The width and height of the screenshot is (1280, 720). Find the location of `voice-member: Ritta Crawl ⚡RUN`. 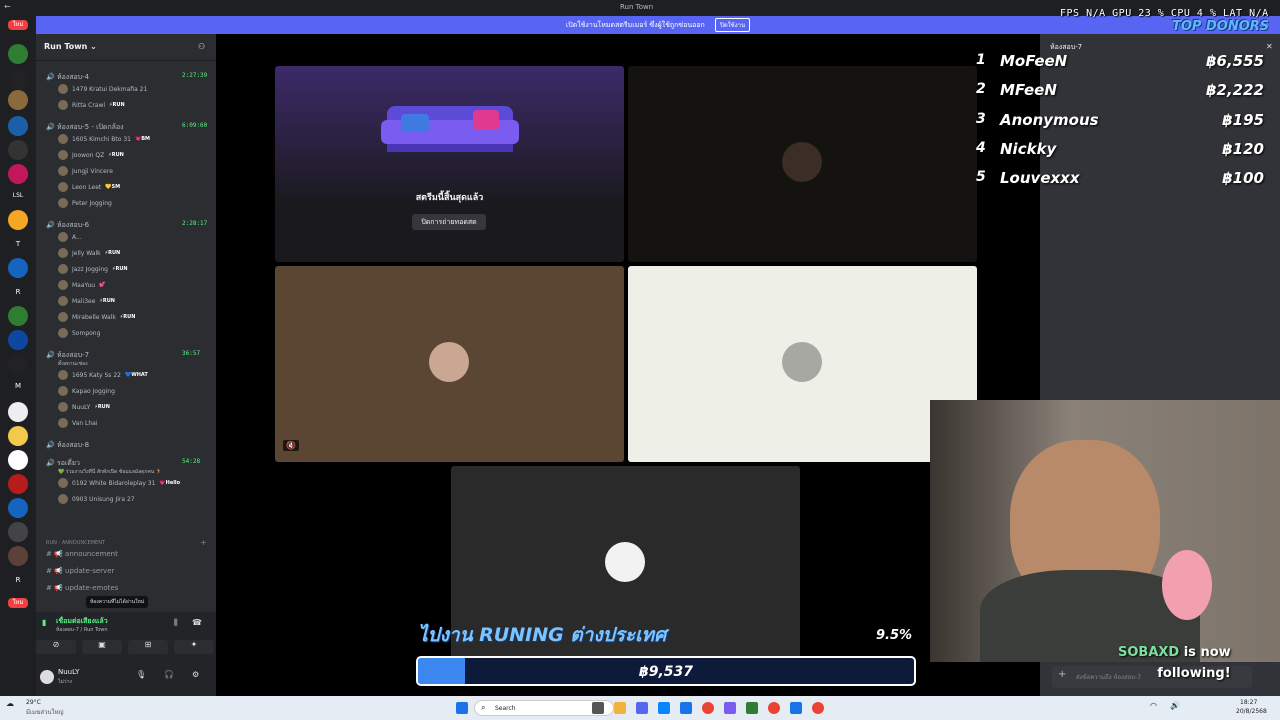

voice-member: Ritta Crawl ⚡RUN is located at coordinates (91, 105).